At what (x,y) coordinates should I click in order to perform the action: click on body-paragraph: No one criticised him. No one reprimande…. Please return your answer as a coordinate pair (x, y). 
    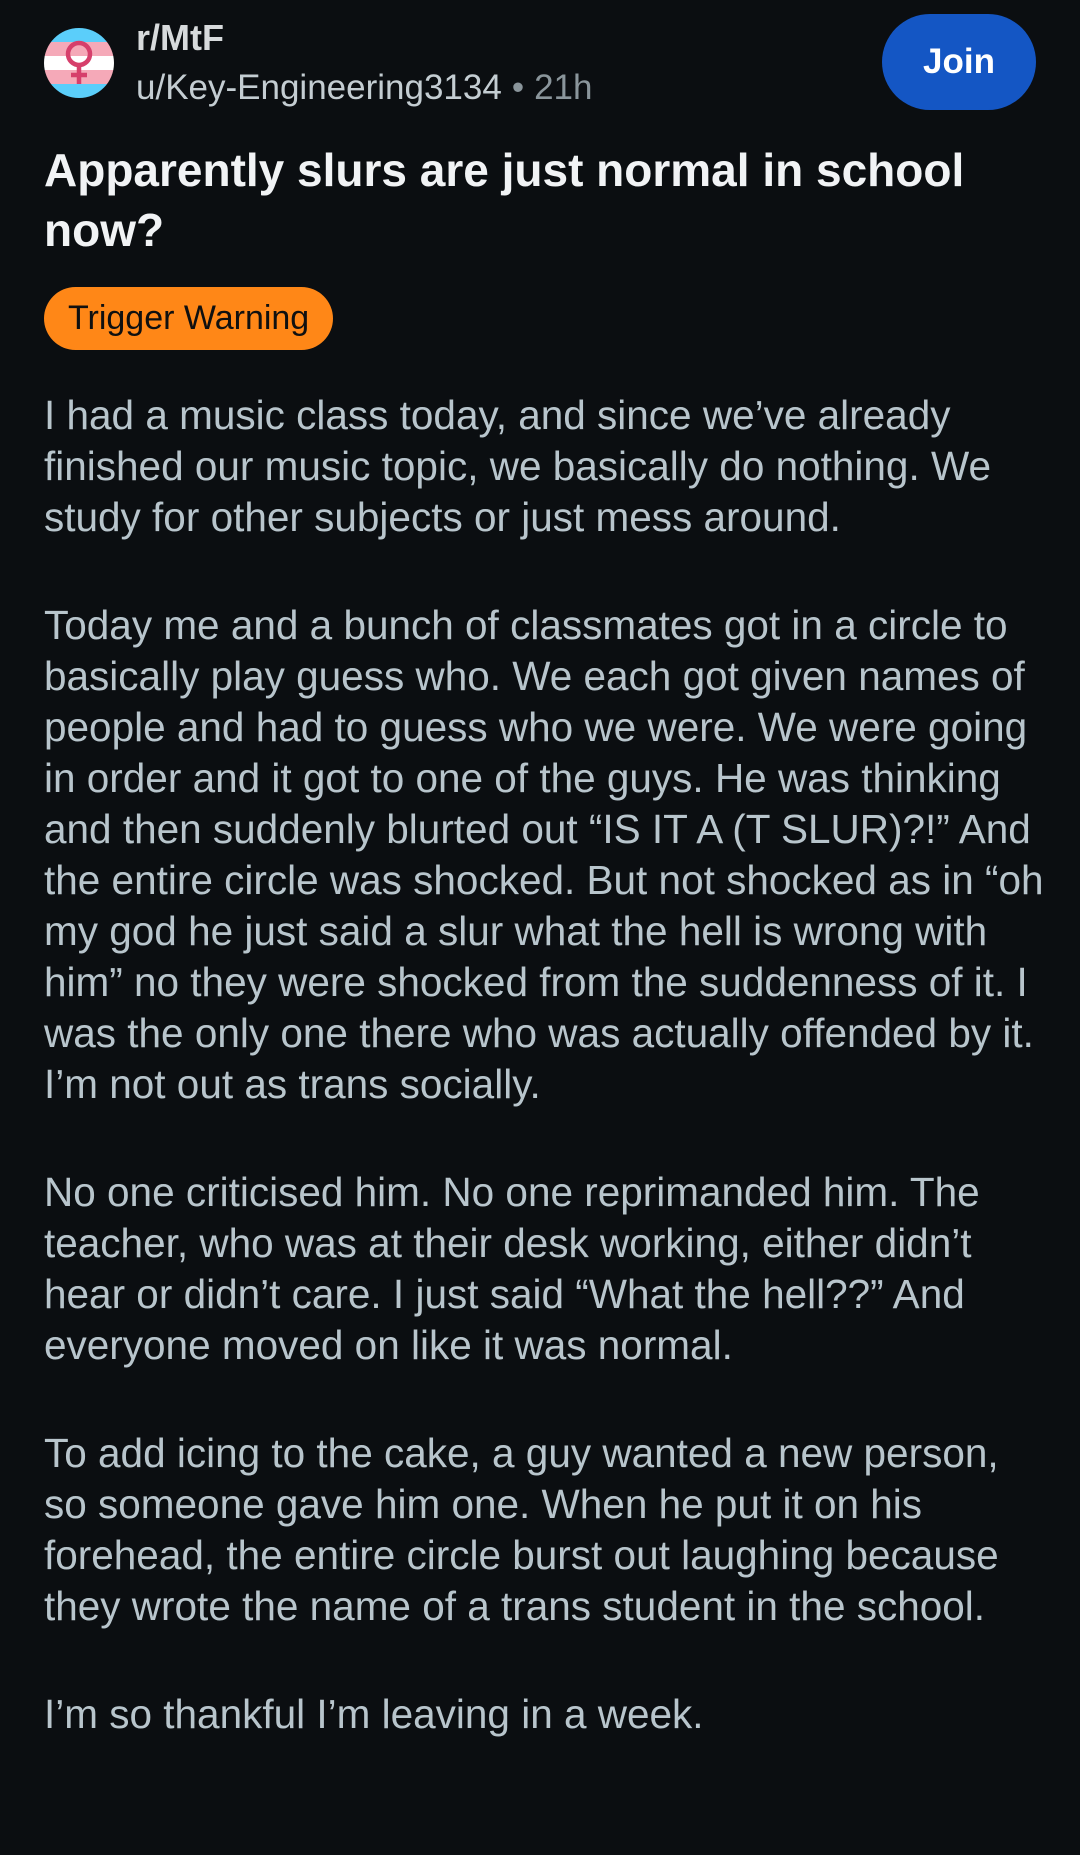
    Looking at the image, I should click on (512, 1268).